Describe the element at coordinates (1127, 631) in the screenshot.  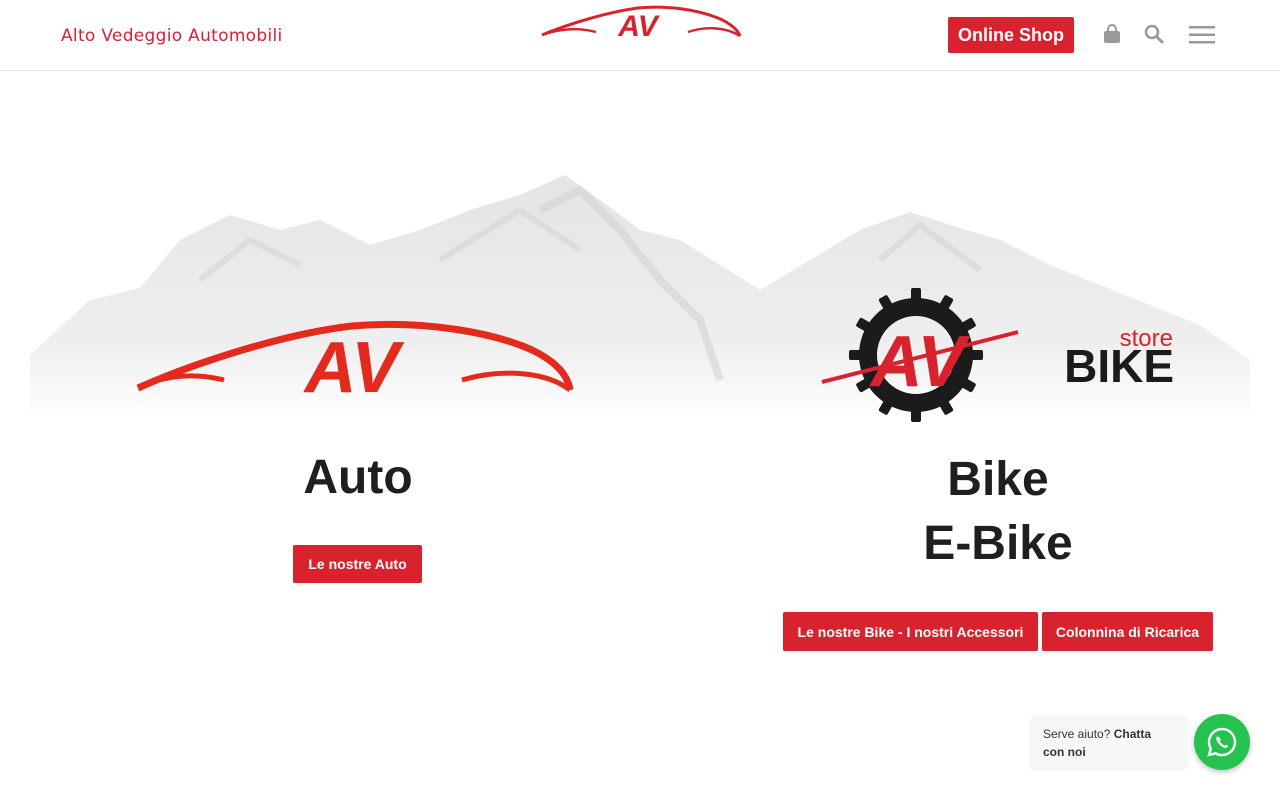
I see `charging-station-button: Colonnina di Ricarica` at that location.